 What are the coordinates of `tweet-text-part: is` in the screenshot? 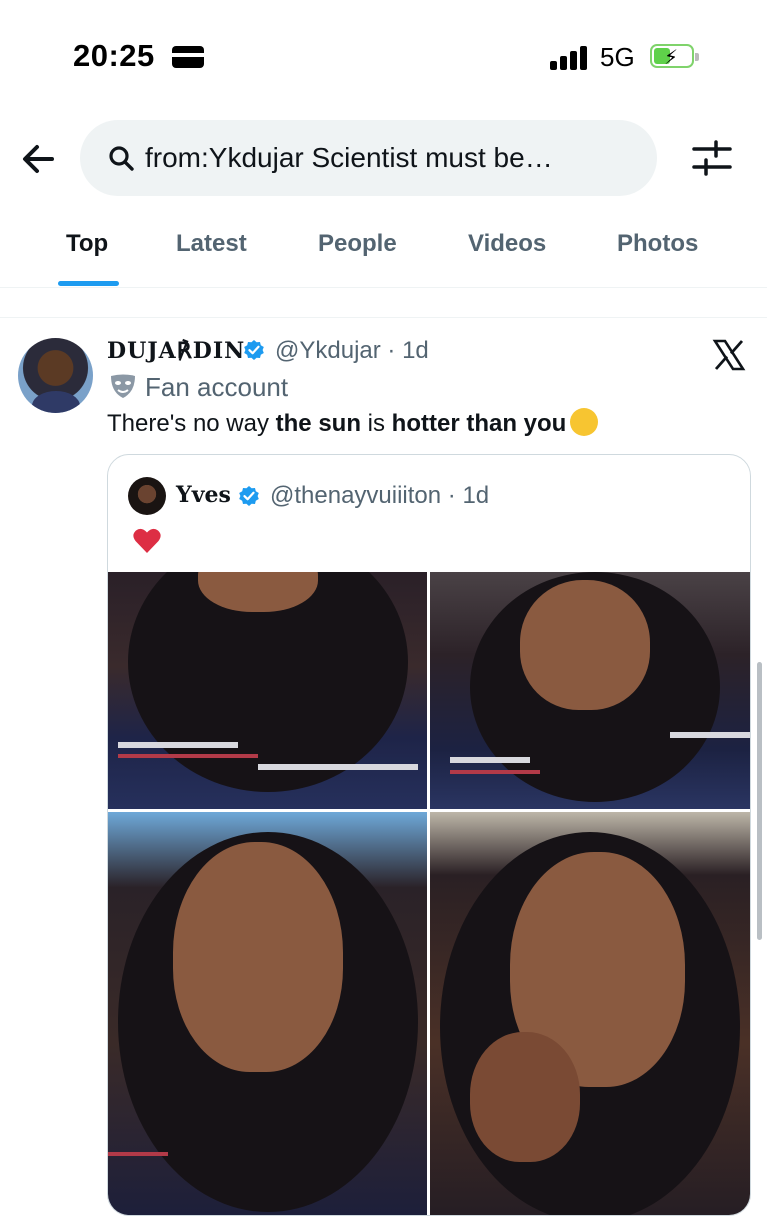 It's located at (376, 423).